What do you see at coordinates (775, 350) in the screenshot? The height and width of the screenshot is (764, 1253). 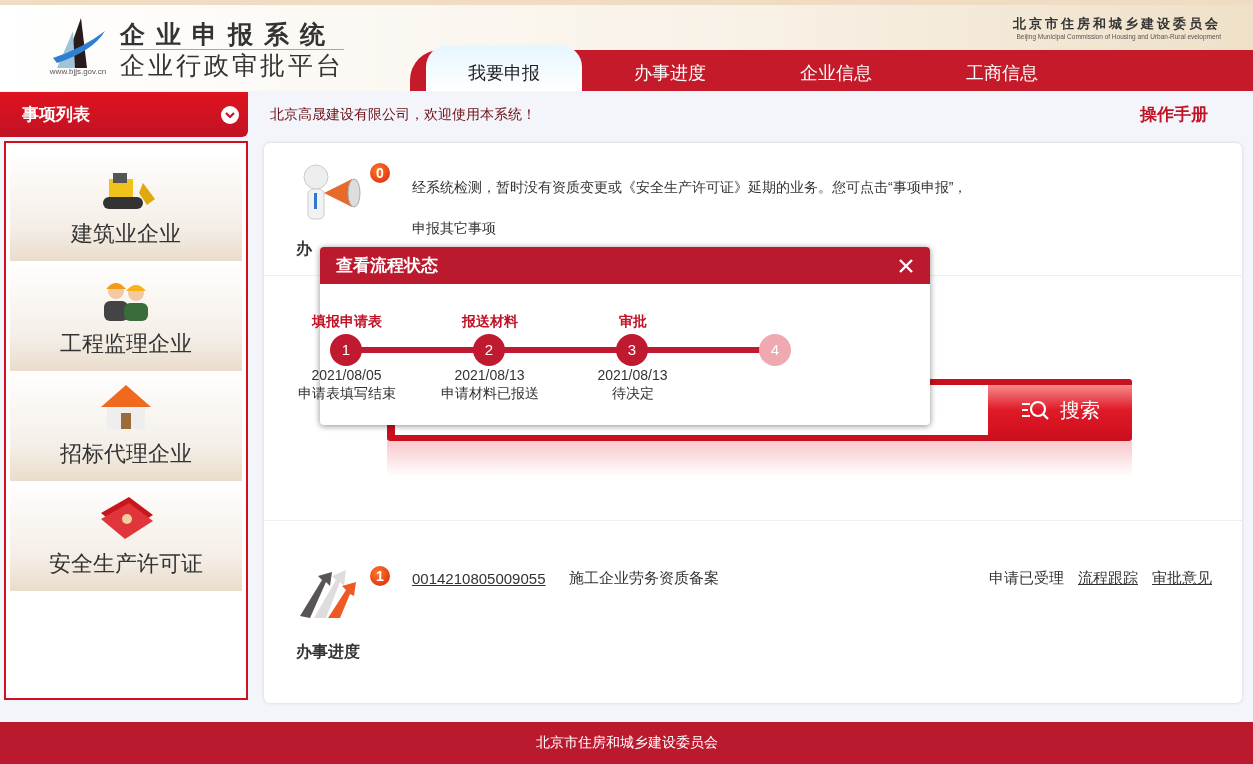 I see `step-number: 4` at bounding box center [775, 350].